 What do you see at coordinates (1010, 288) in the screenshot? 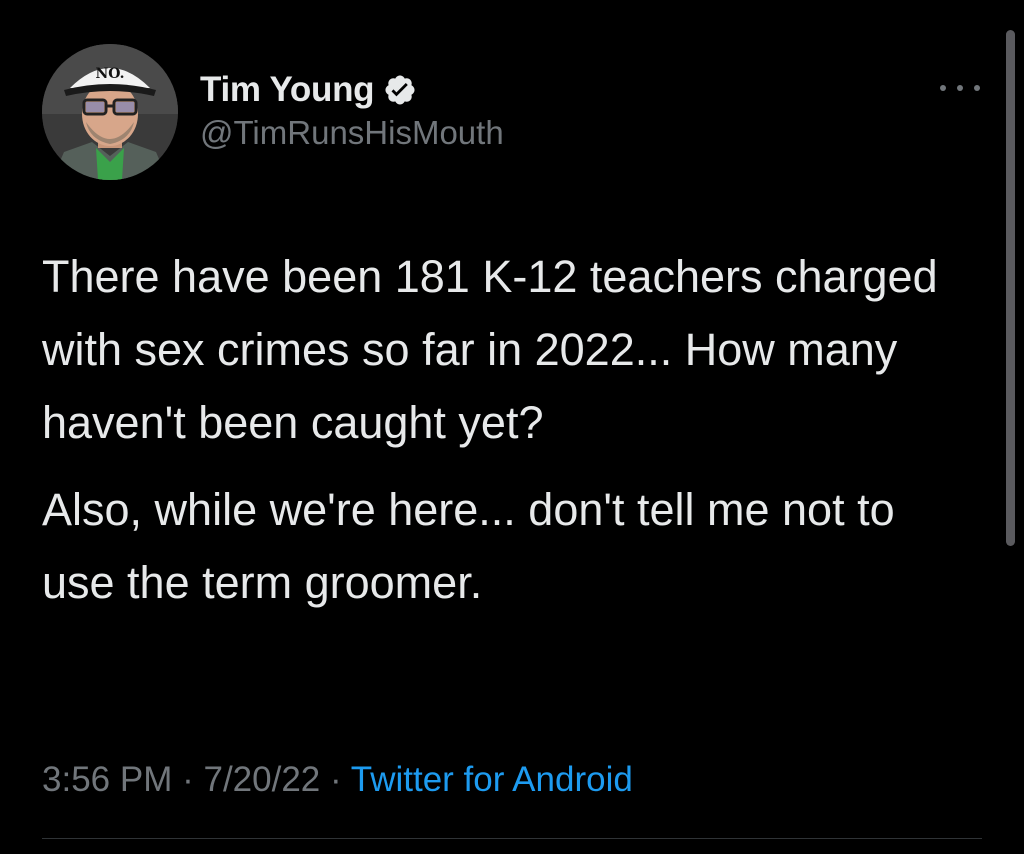
I see `scrollbar` at bounding box center [1010, 288].